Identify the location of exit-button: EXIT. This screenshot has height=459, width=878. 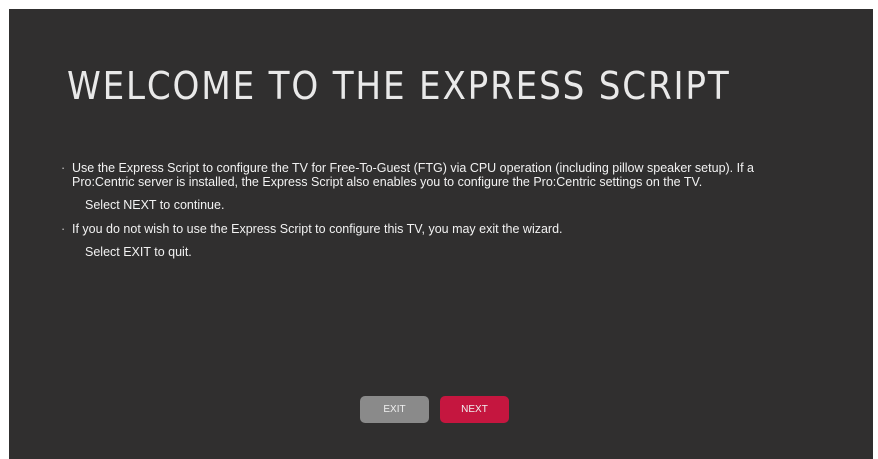
(394, 409).